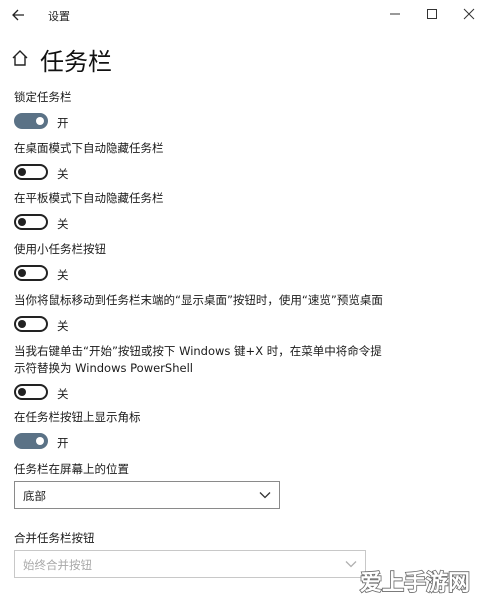 The height and width of the screenshot is (600, 489). What do you see at coordinates (89, 148) in the screenshot?
I see `setting-label: 在桌面模式下自动隐藏任务栏` at bounding box center [89, 148].